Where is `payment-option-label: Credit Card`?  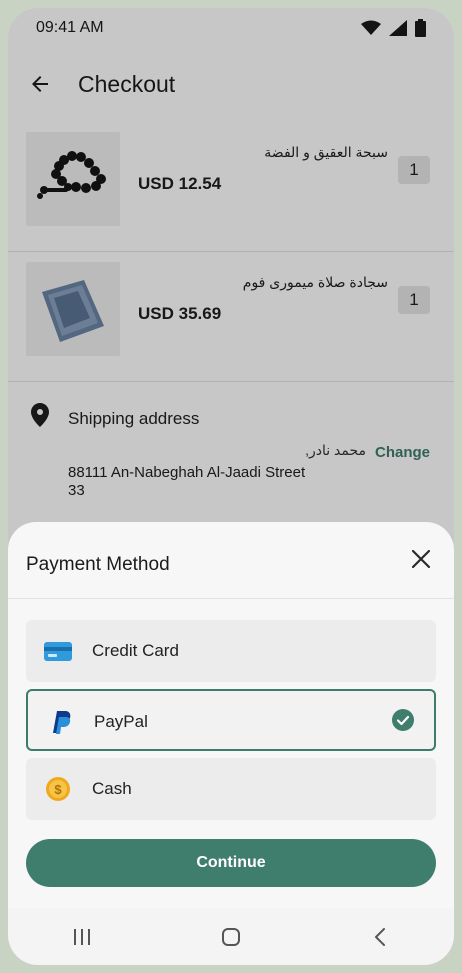
payment-option-label: Credit Card is located at coordinates (135, 650).